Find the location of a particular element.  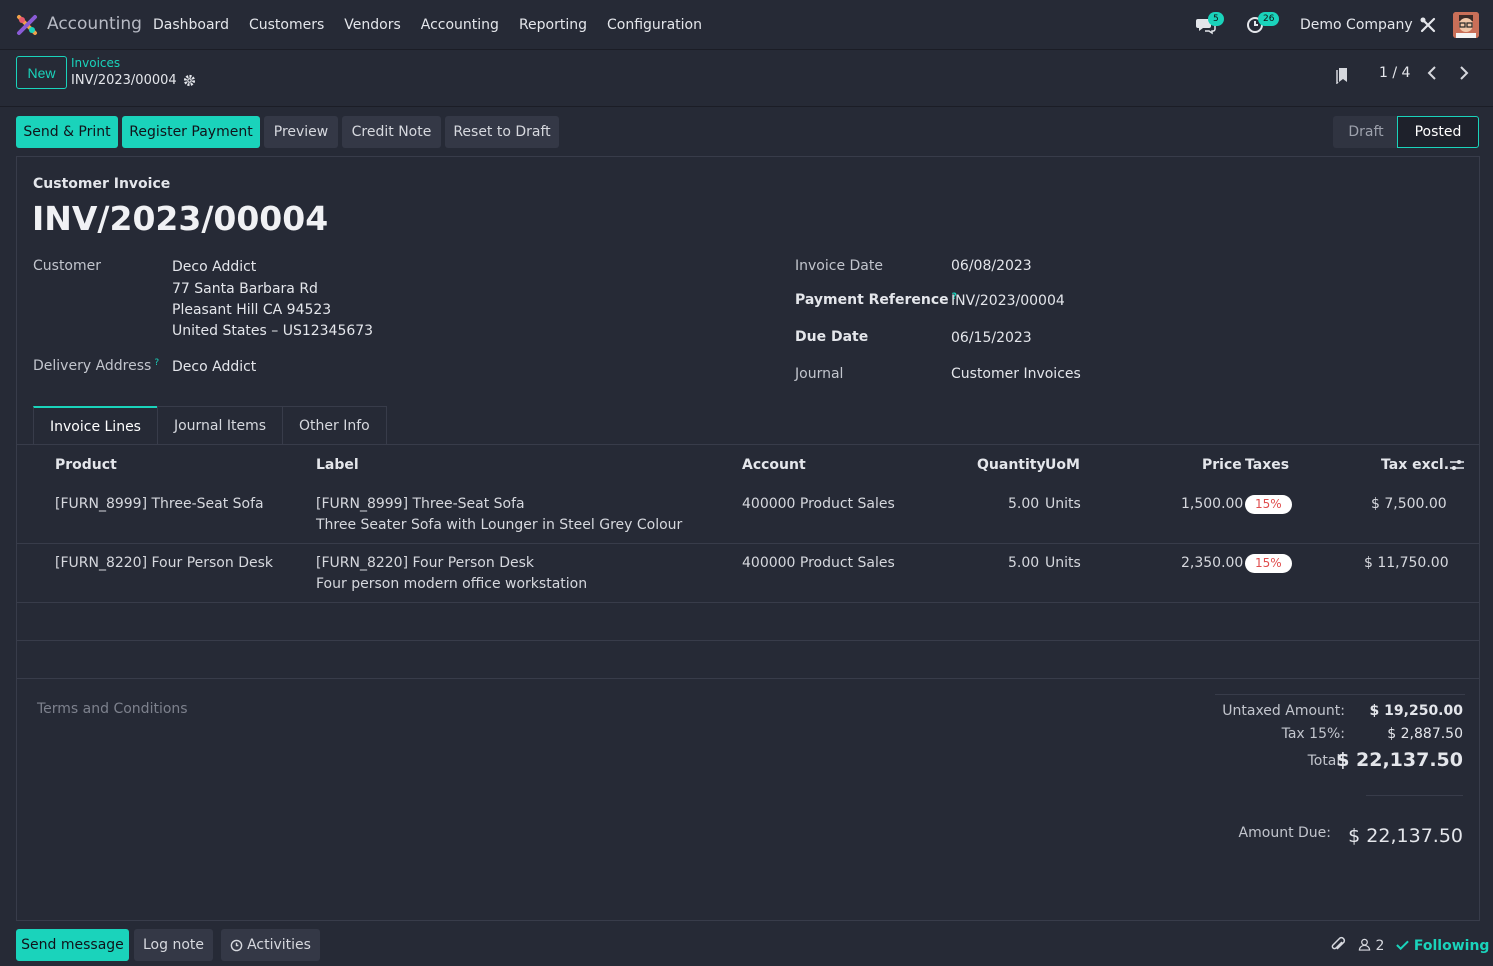

register-payment-button: Register Payment is located at coordinates (191, 132).